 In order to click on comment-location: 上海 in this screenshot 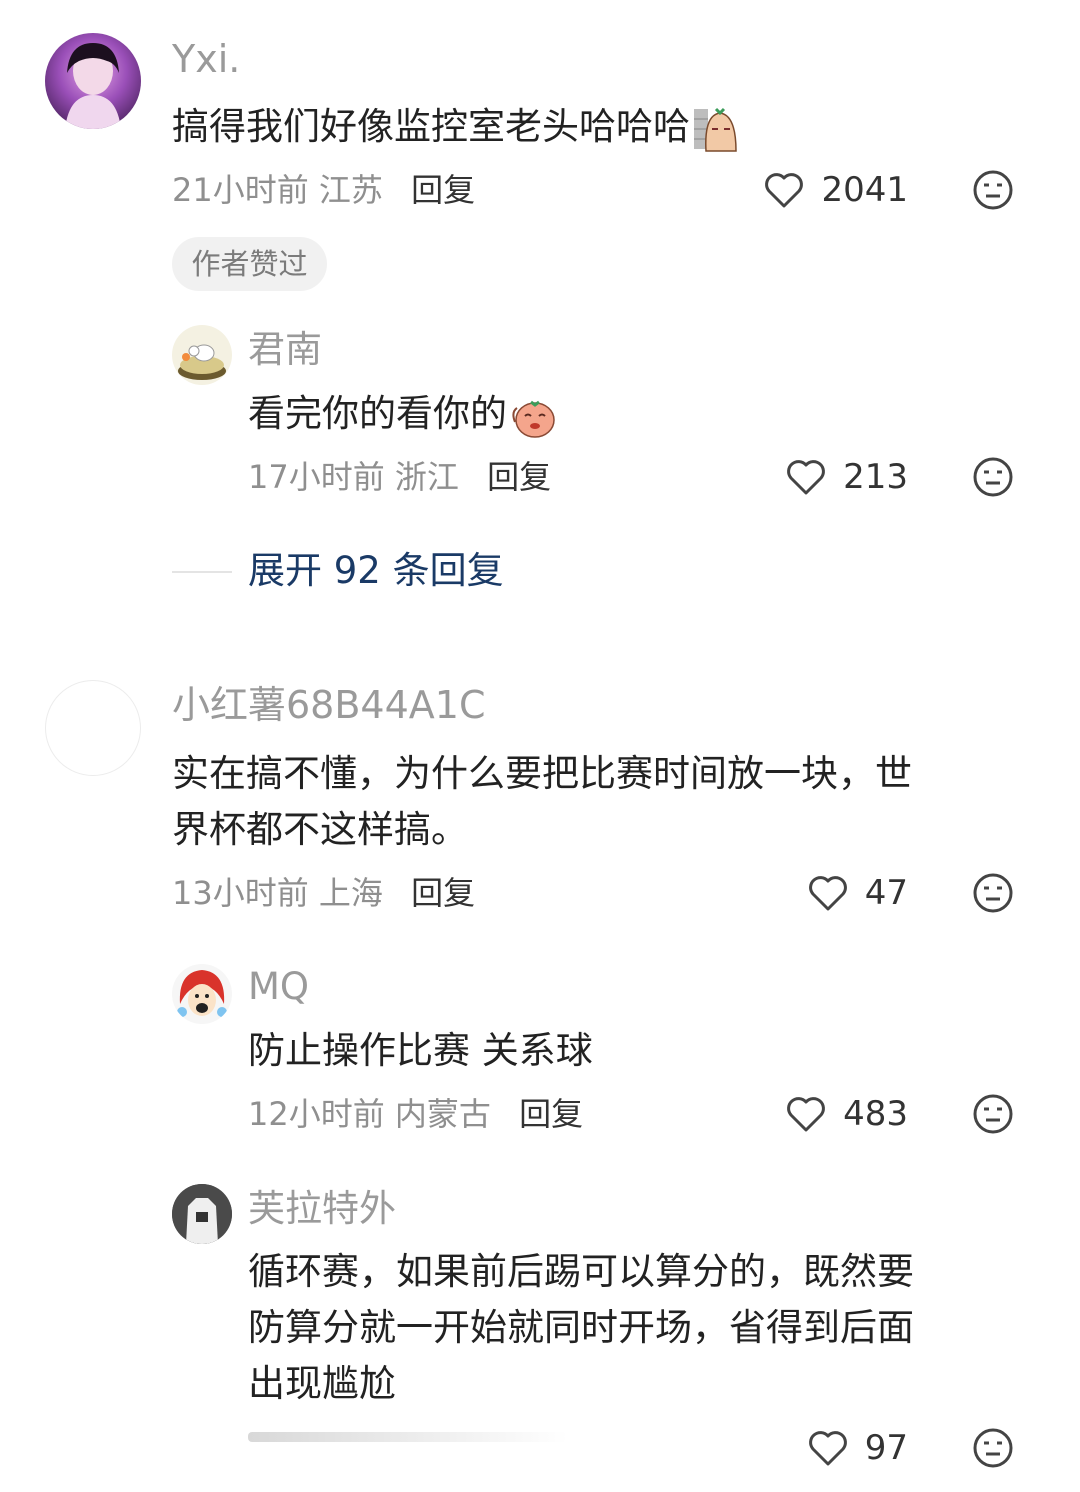, I will do `click(350, 893)`.